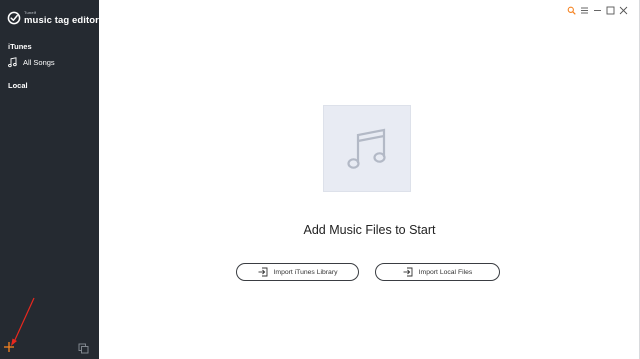 The width and height of the screenshot is (640, 359). I want to click on logo-icon, so click(14, 18).